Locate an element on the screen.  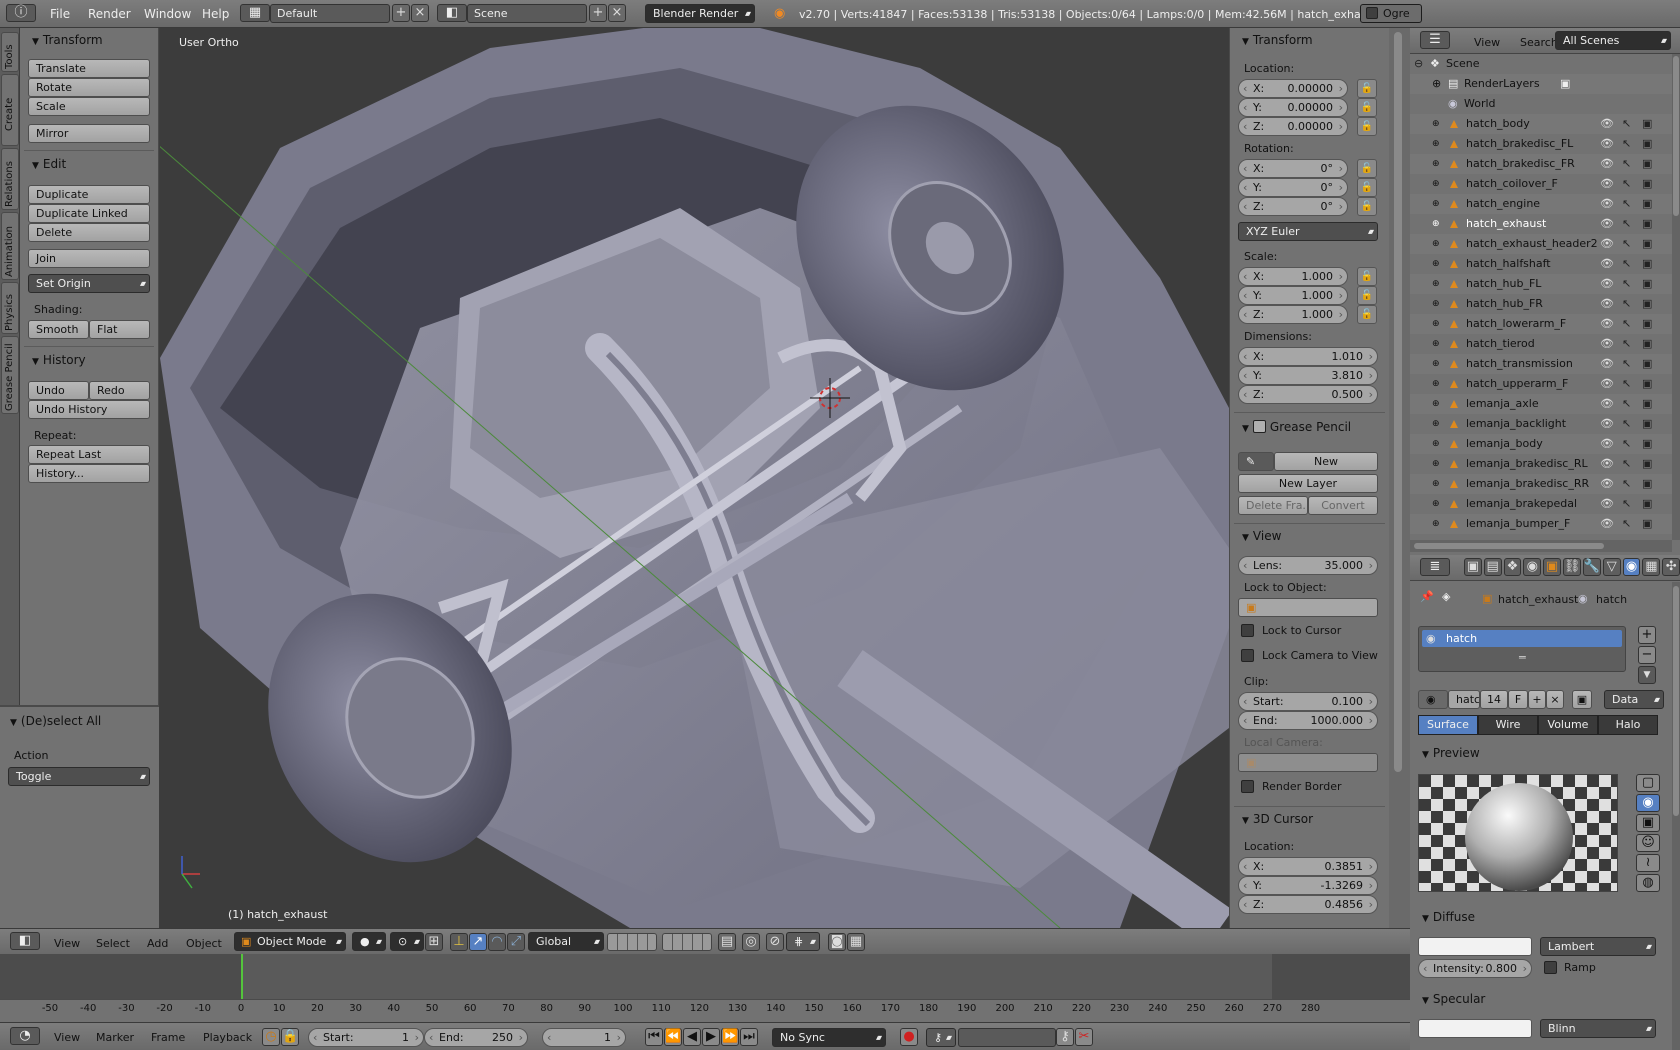
opengl-animation-icon: ▦ is located at coordinates (856, 942).